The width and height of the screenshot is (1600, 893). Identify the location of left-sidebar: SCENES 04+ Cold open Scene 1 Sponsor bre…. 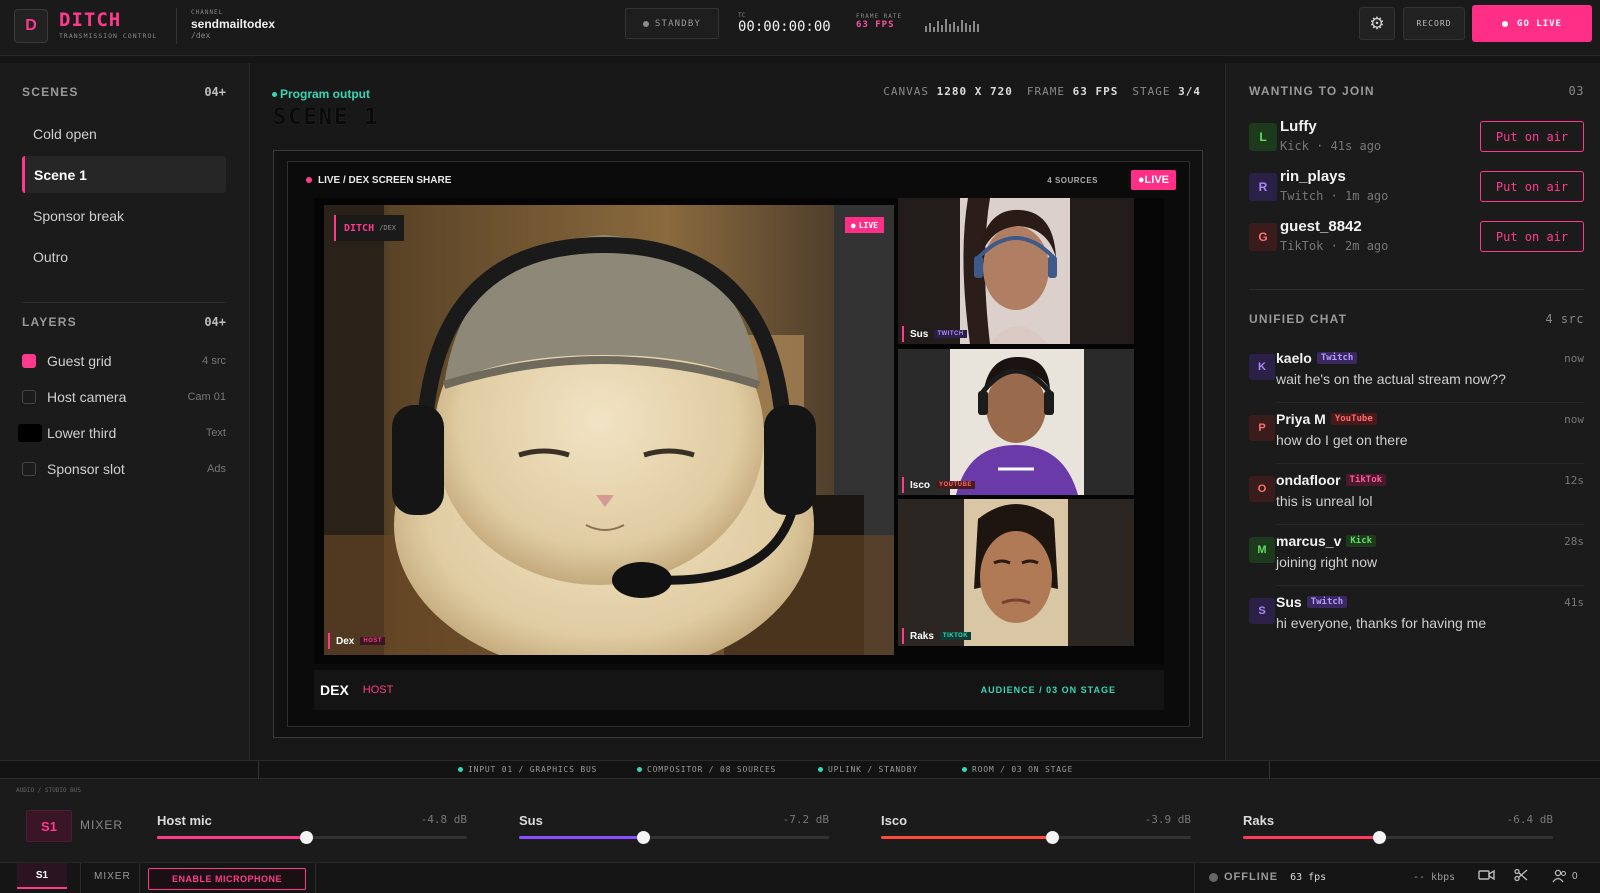
(125, 411).